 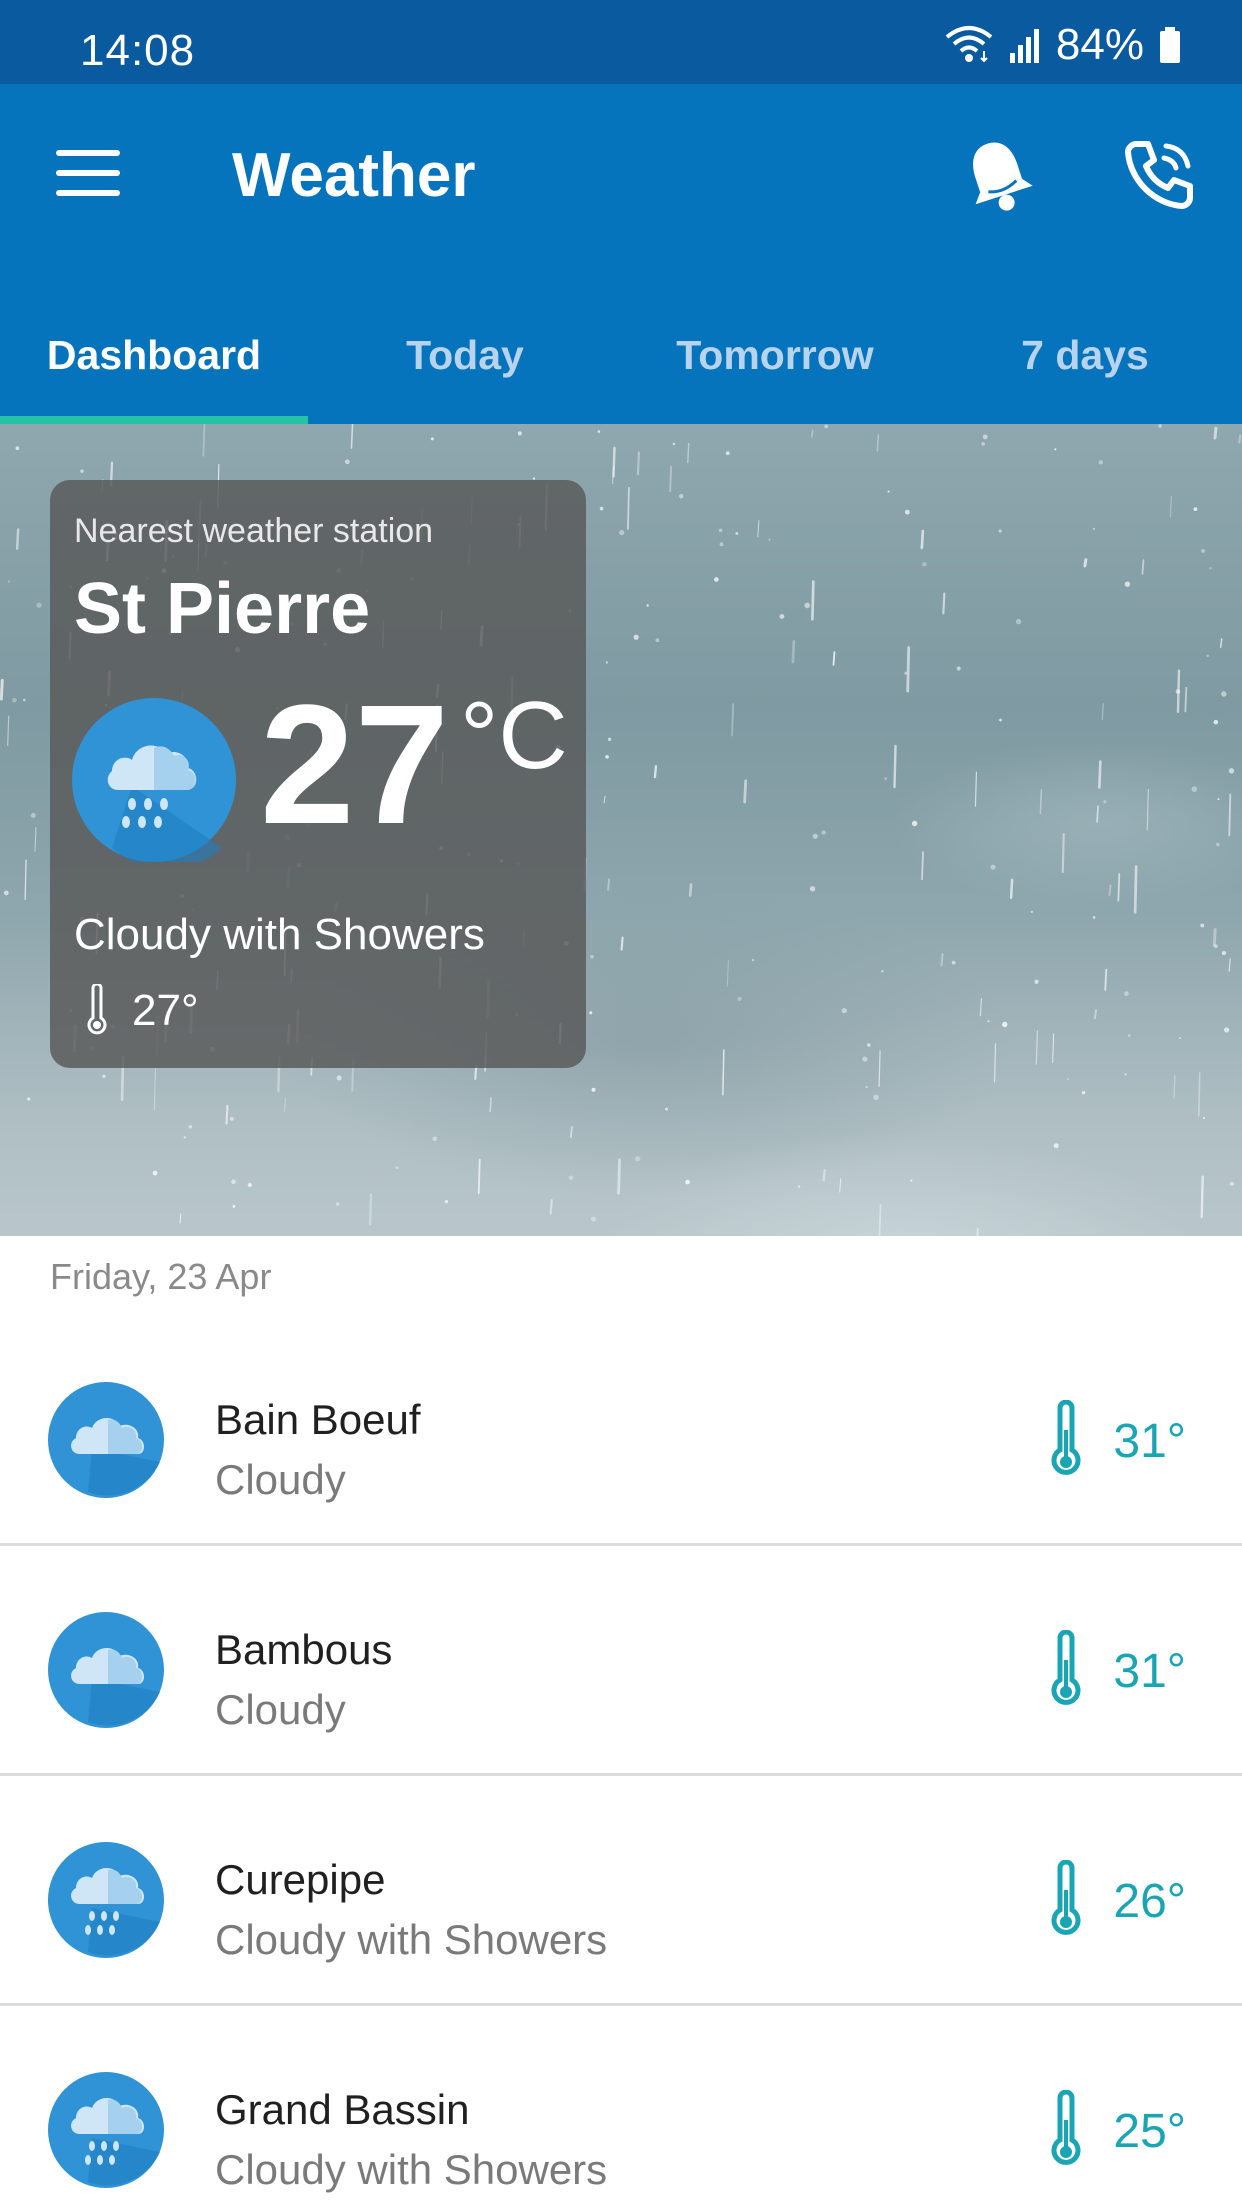 What do you see at coordinates (342, 2109) in the screenshot?
I see `location-name: Grand Bassin` at bounding box center [342, 2109].